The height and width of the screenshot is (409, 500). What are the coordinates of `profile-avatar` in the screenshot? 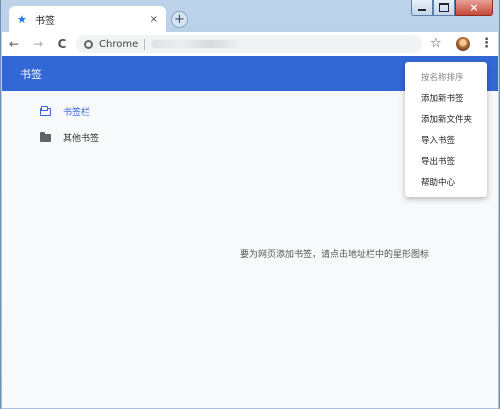 It's located at (463, 44).